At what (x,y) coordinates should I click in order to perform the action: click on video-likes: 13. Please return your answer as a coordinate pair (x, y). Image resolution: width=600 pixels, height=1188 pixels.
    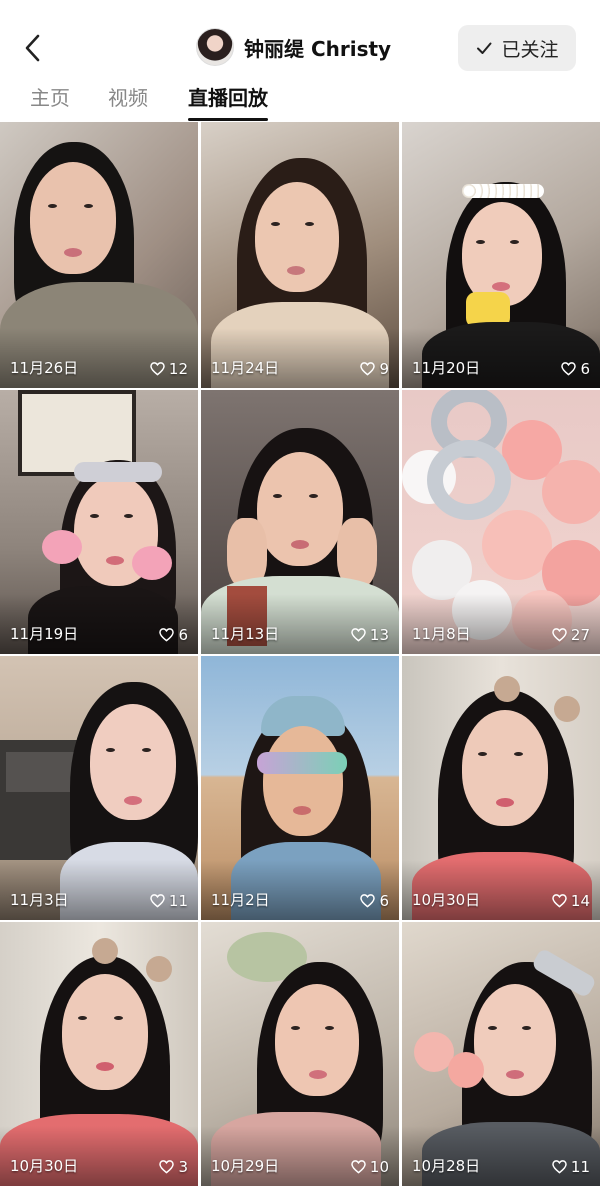
    Looking at the image, I should click on (370, 635).